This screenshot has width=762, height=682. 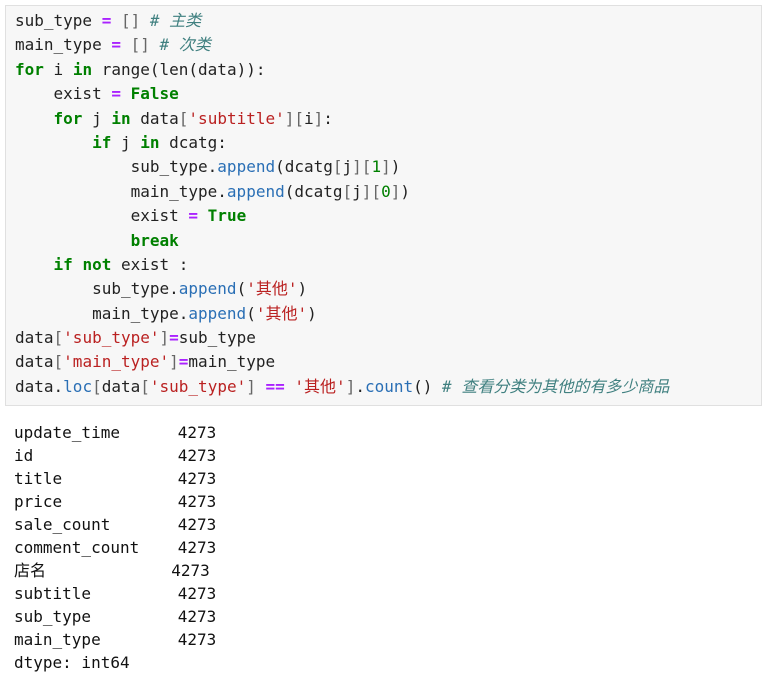 I want to click on code-token: 0, so click(x=386, y=191).